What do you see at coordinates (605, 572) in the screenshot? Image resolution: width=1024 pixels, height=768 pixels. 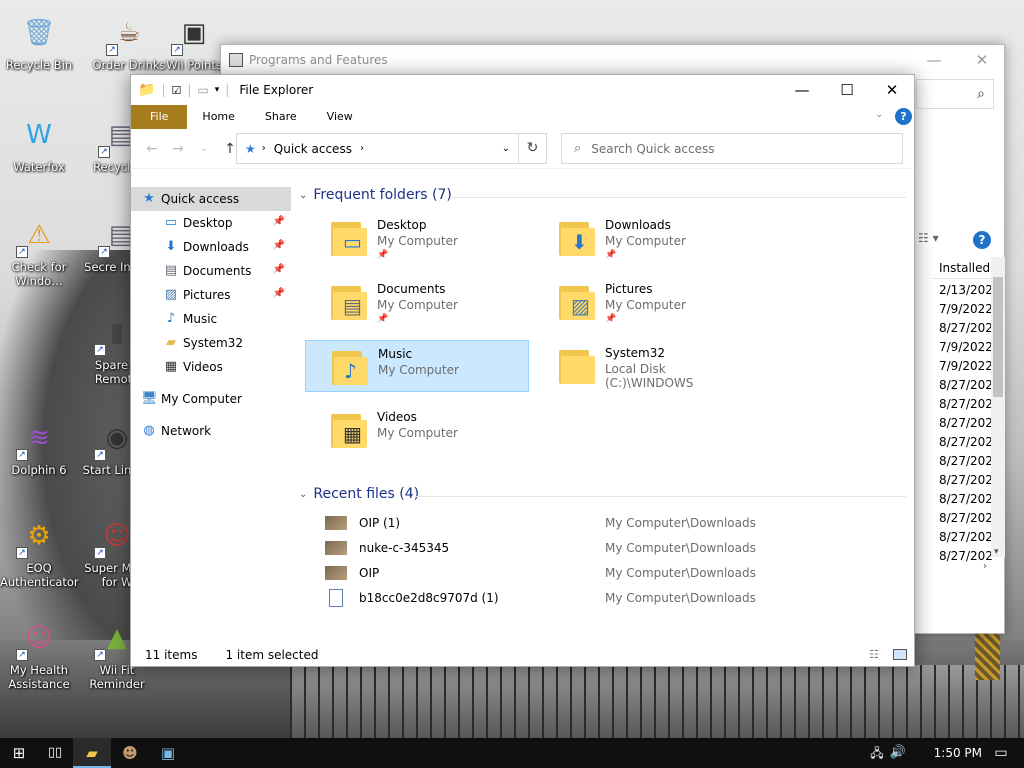 I see `recent-file-row: OIP My Computer\Downloads` at bounding box center [605, 572].